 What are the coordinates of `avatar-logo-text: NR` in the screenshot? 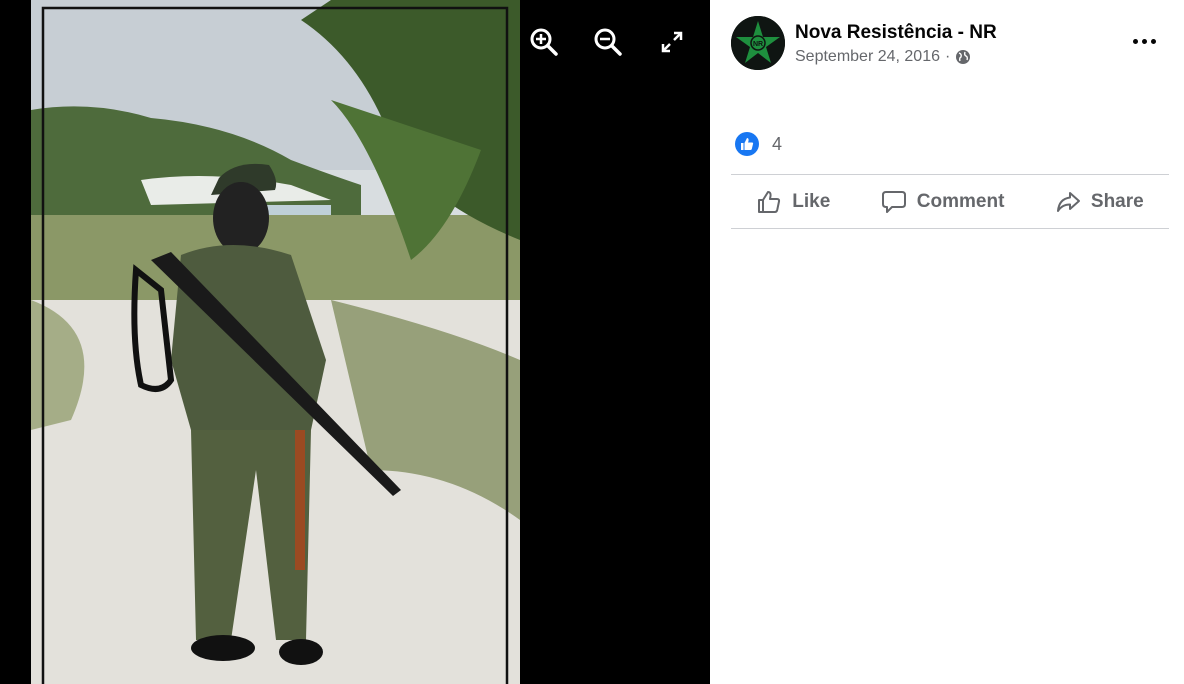 It's located at (758, 44).